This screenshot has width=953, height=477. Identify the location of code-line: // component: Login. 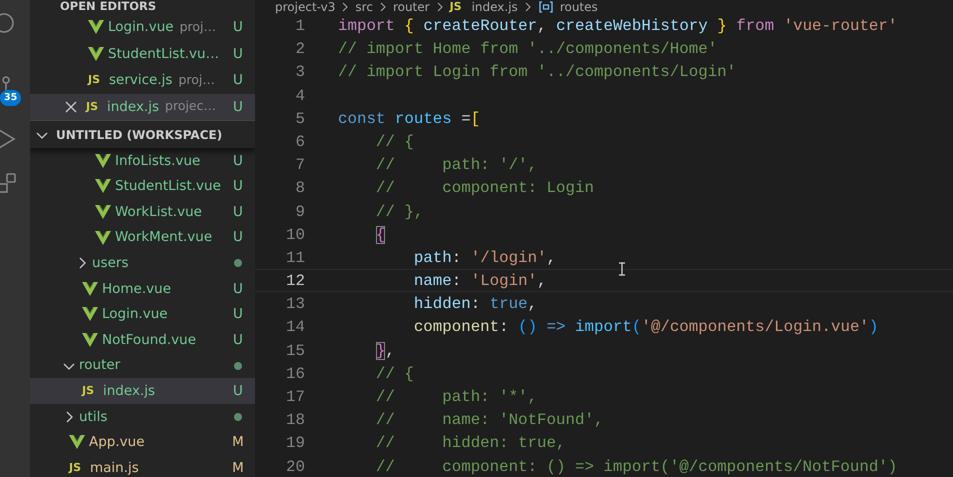
(485, 188).